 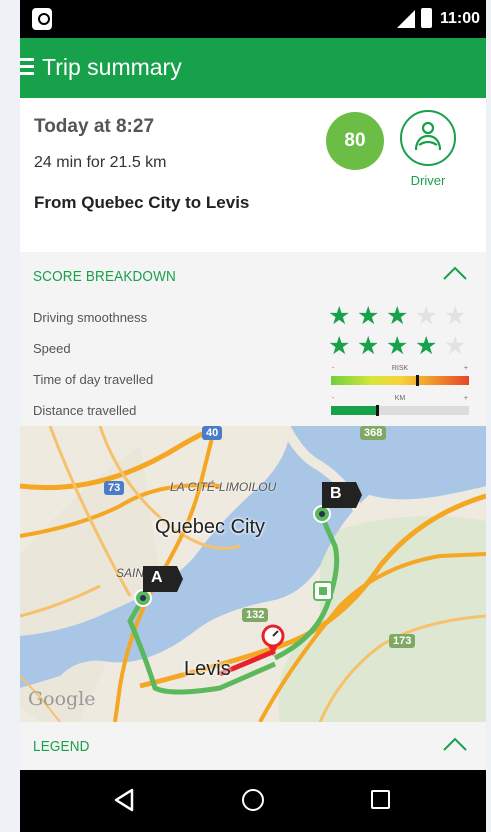 I want to click on page-title: Trip summary, so click(x=112, y=67).